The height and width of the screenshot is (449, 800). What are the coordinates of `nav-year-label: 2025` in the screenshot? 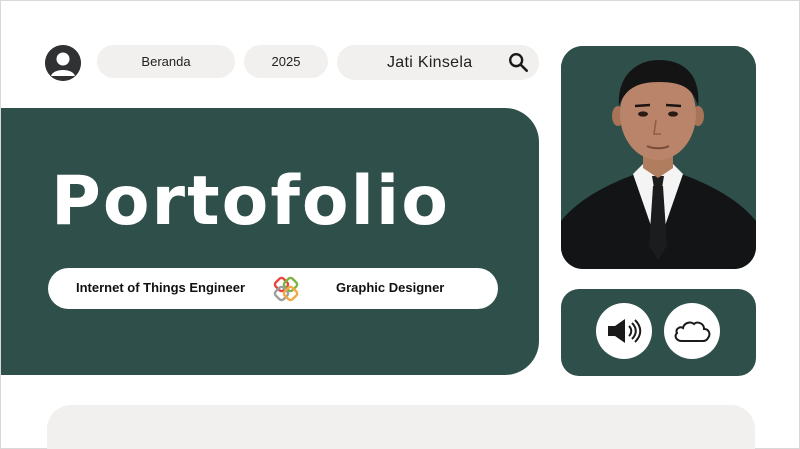 It's located at (286, 61).